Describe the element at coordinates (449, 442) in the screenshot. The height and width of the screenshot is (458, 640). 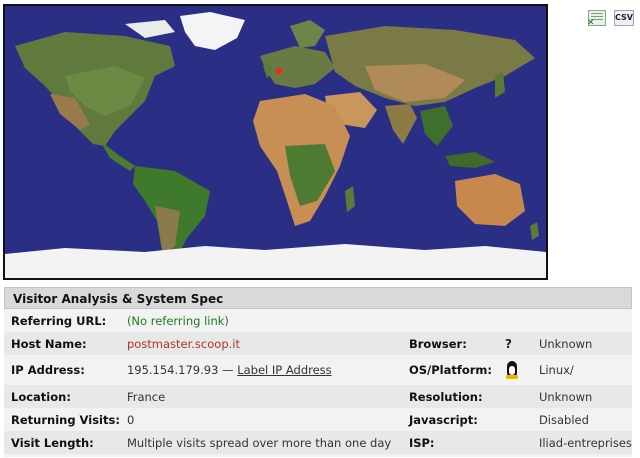
I see `isp-label: ISP:` at that location.